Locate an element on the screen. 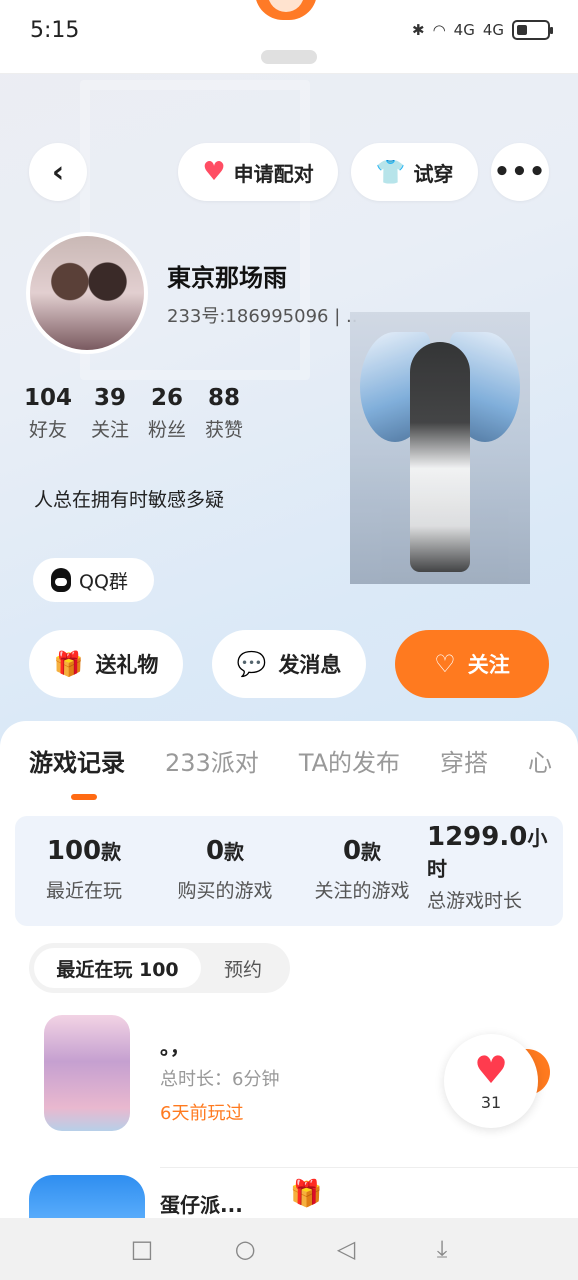  tab-game-records: 游戏记录 is located at coordinates (77, 760).